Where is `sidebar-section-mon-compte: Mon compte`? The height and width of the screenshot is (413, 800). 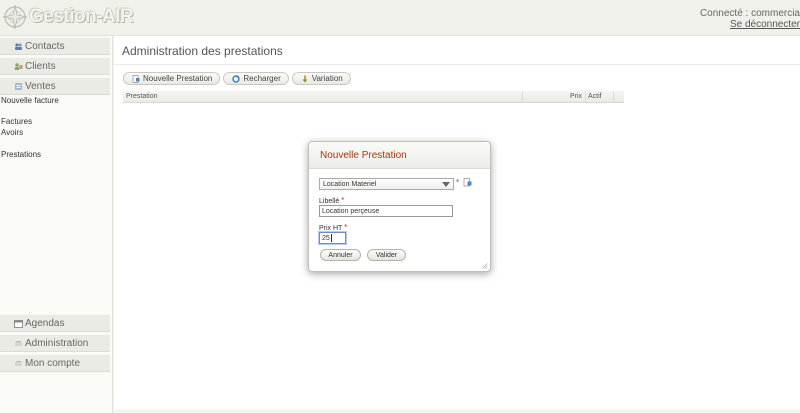
sidebar-section-mon-compte: Mon compte is located at coordinates (55, 363).